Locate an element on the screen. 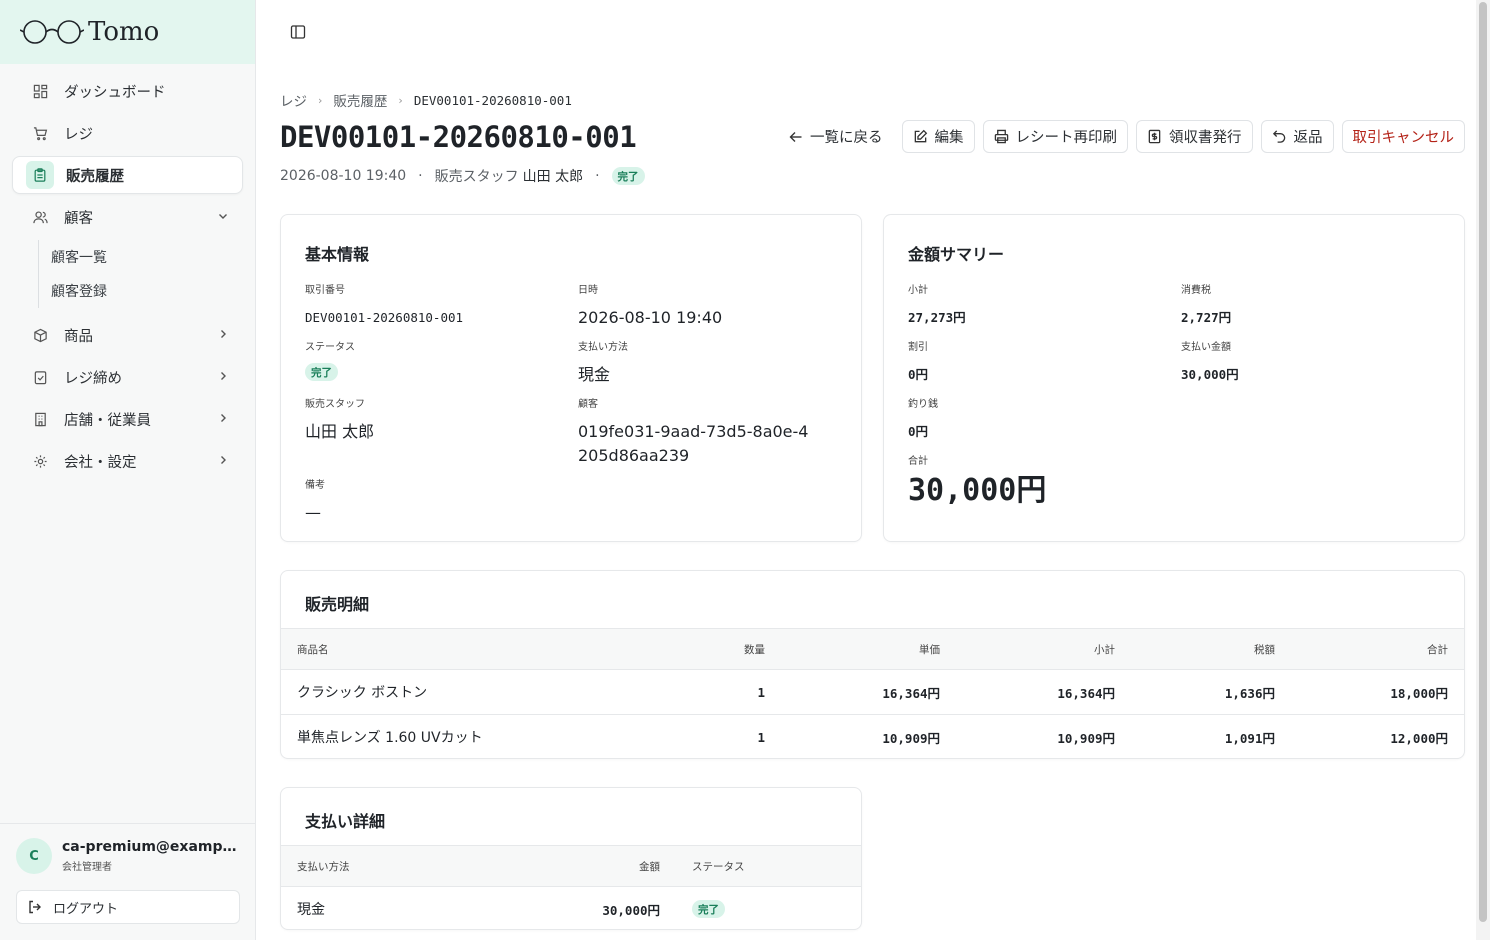 The height and width of the screenshot is (940, 1504). sidebar-item-label: 店舗・従業員 is located at coordinates (107, 420).